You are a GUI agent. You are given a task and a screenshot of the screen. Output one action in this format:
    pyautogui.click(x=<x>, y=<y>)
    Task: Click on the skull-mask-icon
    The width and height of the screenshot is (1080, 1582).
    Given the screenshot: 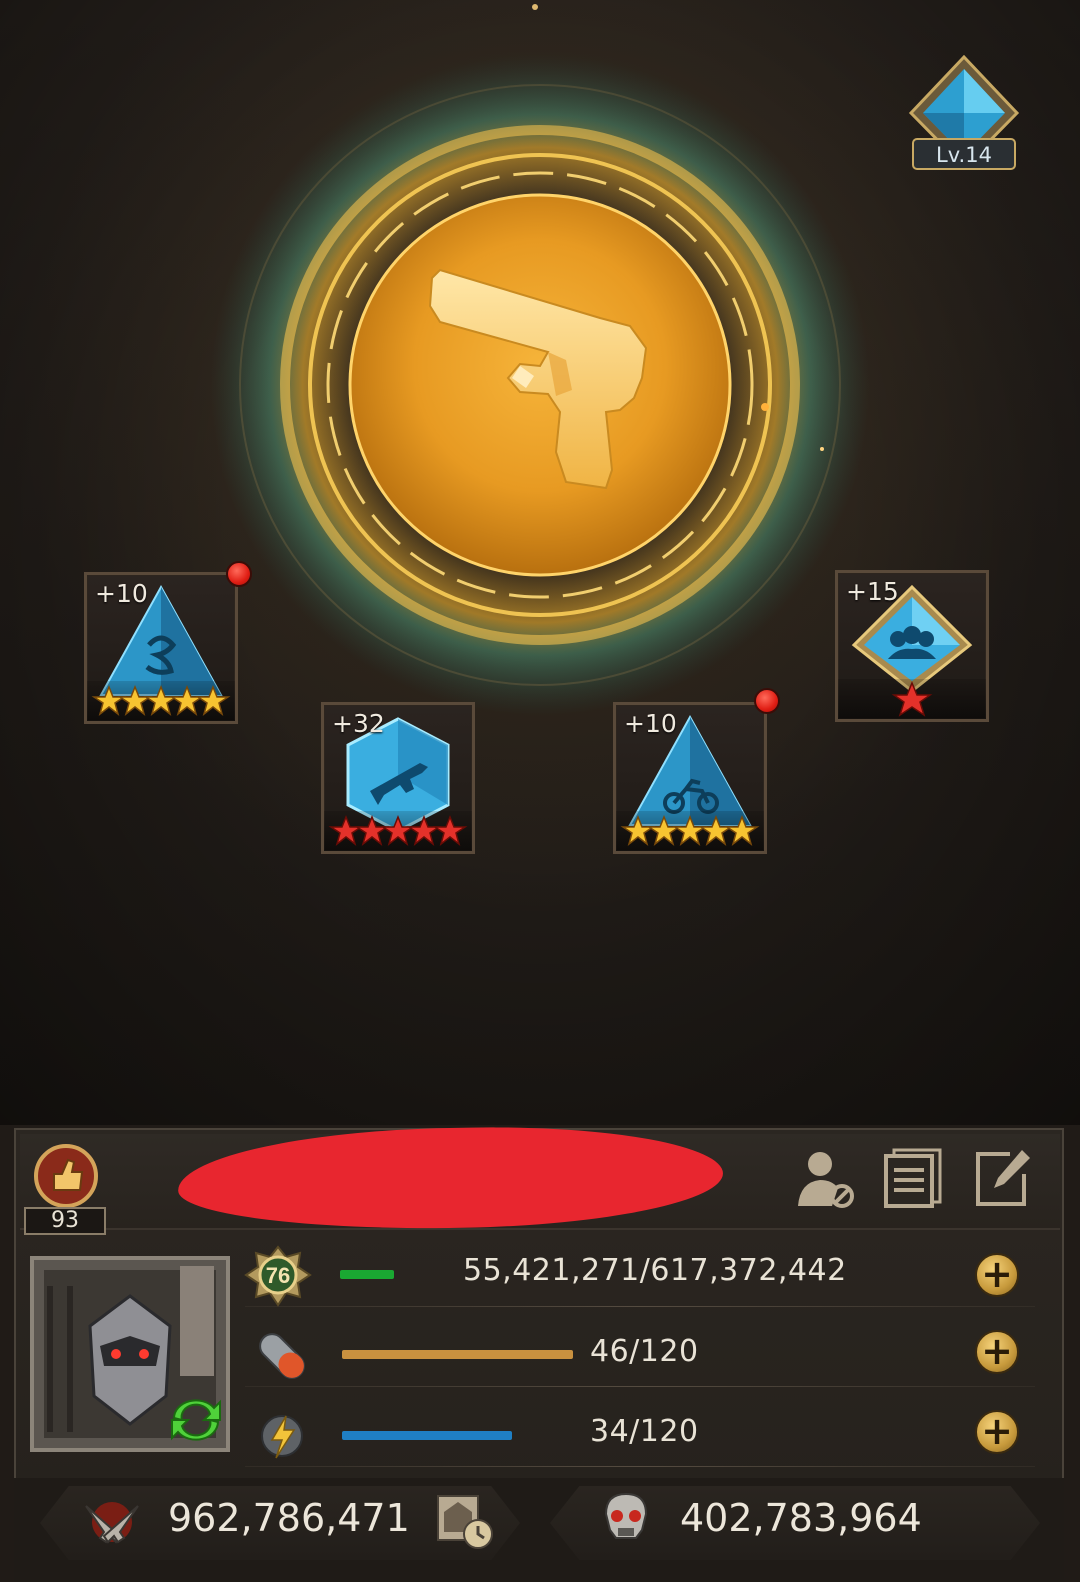 What is the action you would take?
    pyautogui.click(x=626, y=1520)
    